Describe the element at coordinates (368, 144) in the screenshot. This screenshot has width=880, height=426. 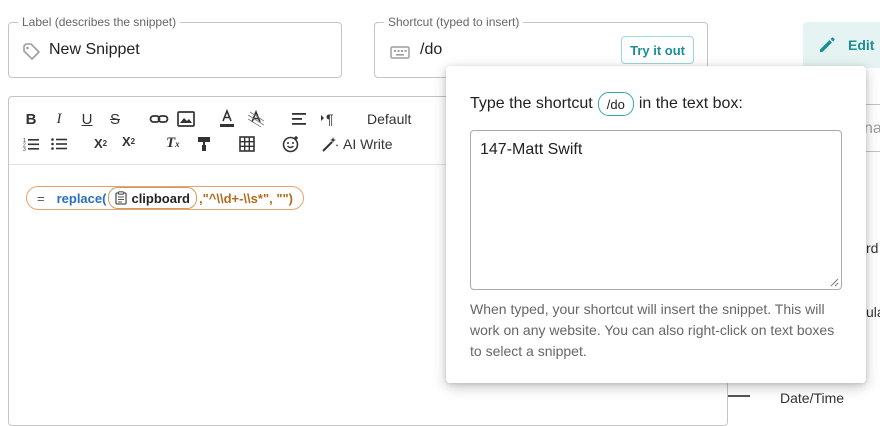
I see `ai-write-button: AI Write` at that location.